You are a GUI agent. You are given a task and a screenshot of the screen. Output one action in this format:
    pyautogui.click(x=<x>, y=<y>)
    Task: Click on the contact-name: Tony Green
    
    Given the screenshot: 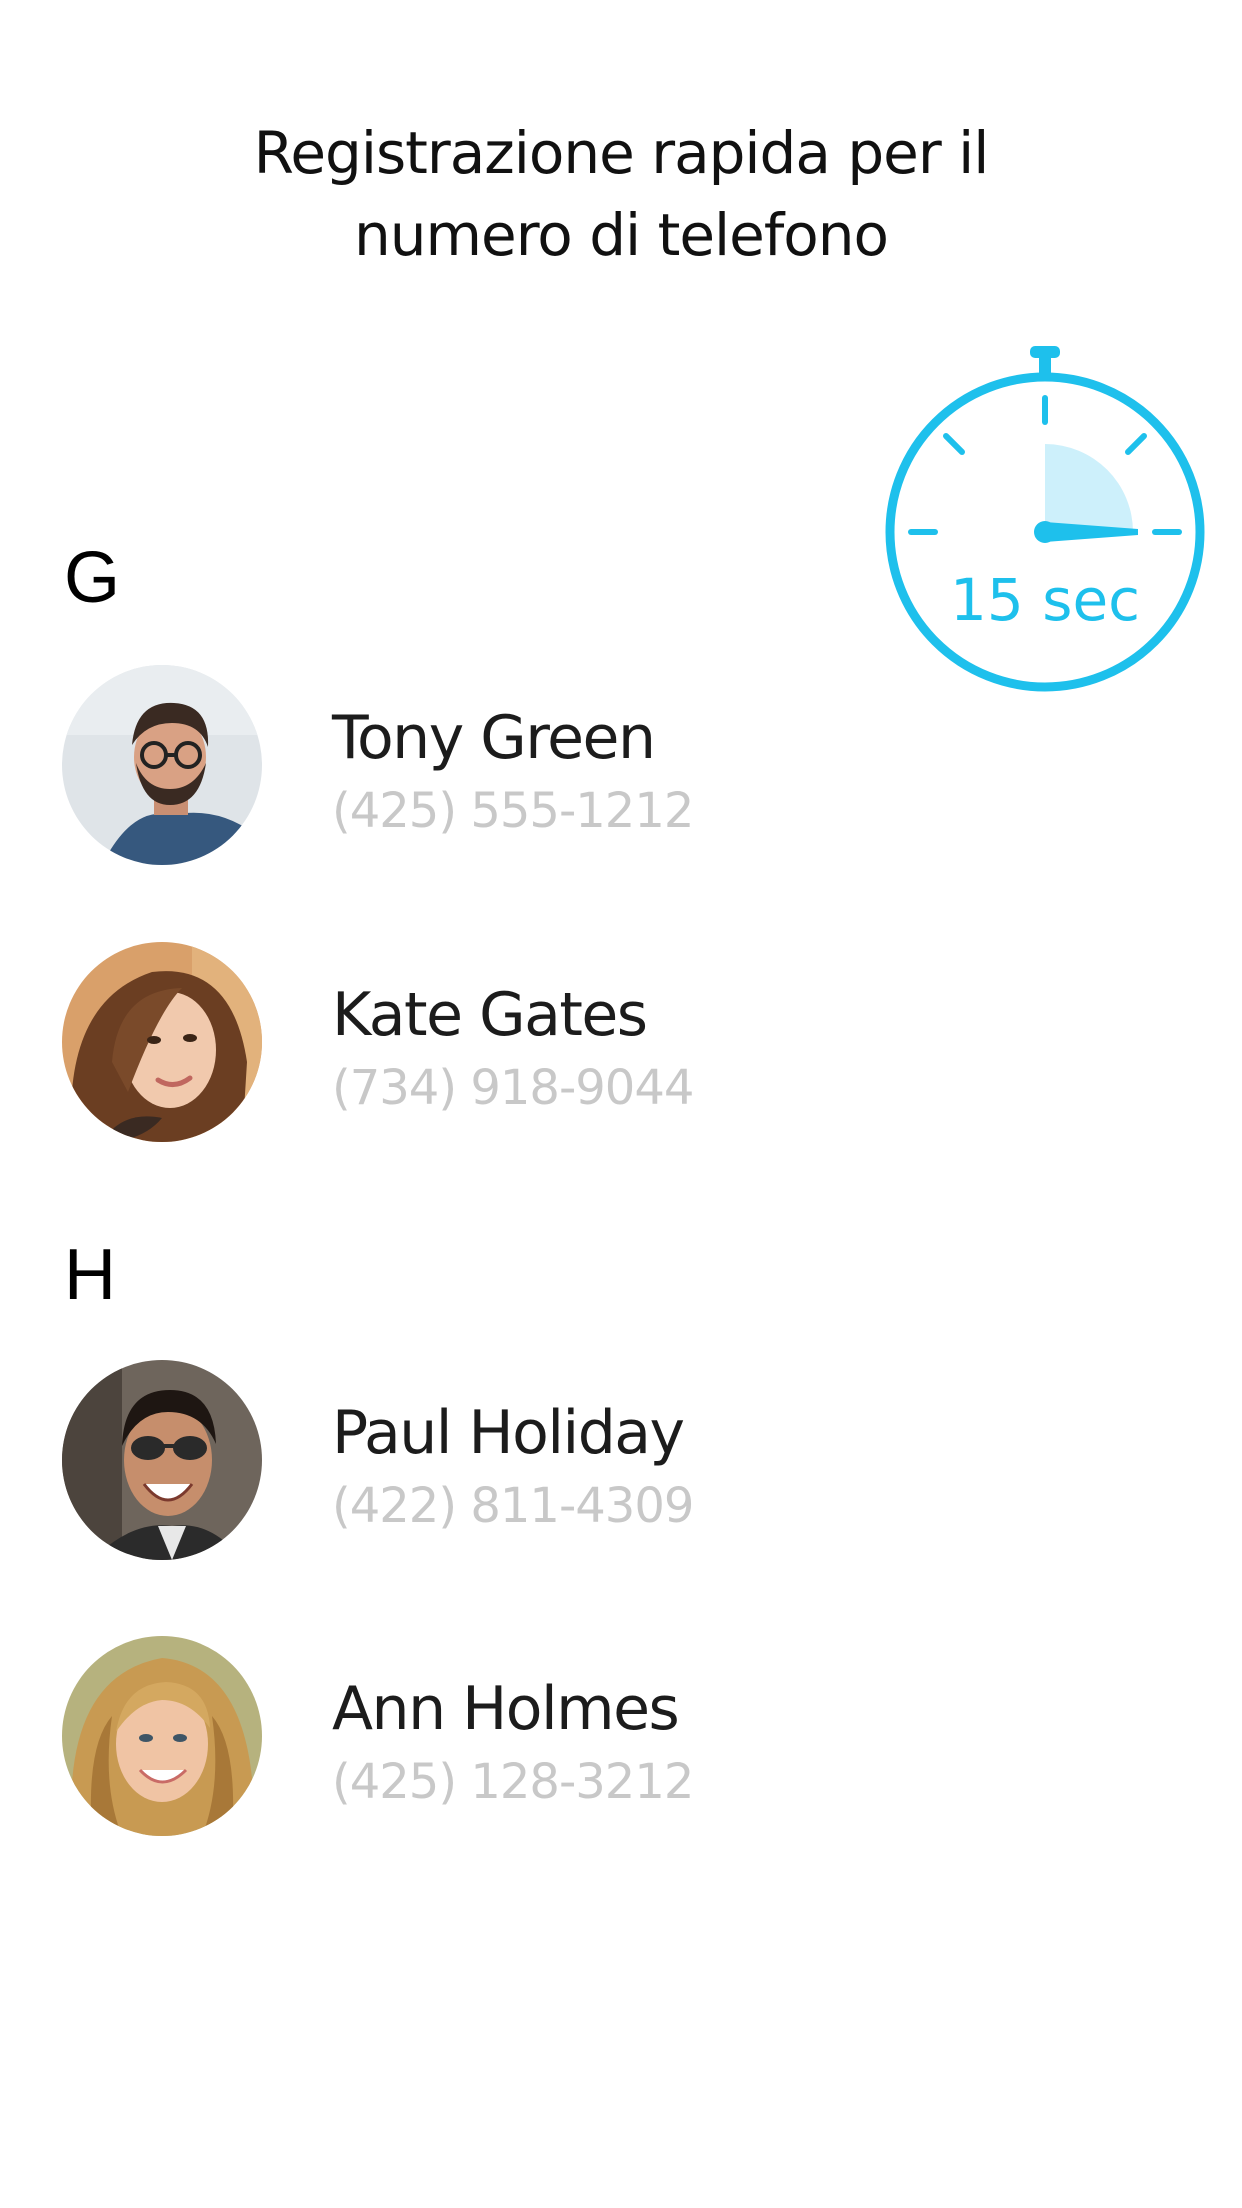 What is the action you would take?
    pyautogui.click(x=494, y=738)
    